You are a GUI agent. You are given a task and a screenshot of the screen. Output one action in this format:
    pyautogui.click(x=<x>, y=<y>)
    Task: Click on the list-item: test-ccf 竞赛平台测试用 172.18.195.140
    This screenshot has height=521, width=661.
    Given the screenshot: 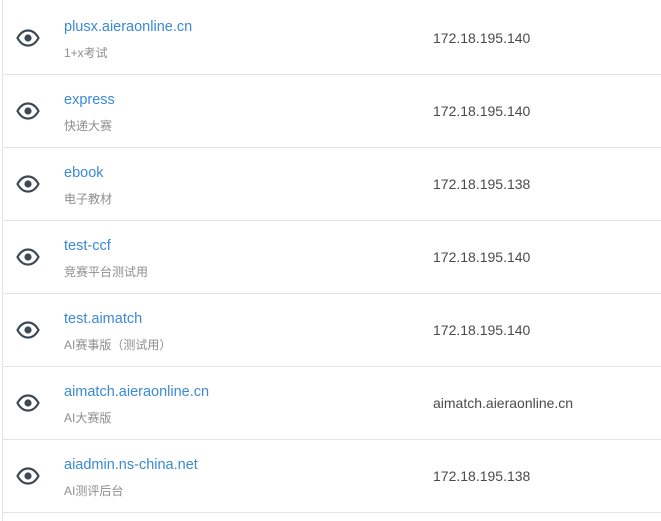 What is the action you would take?
    pyautogui.click(x=332, y=257)
    